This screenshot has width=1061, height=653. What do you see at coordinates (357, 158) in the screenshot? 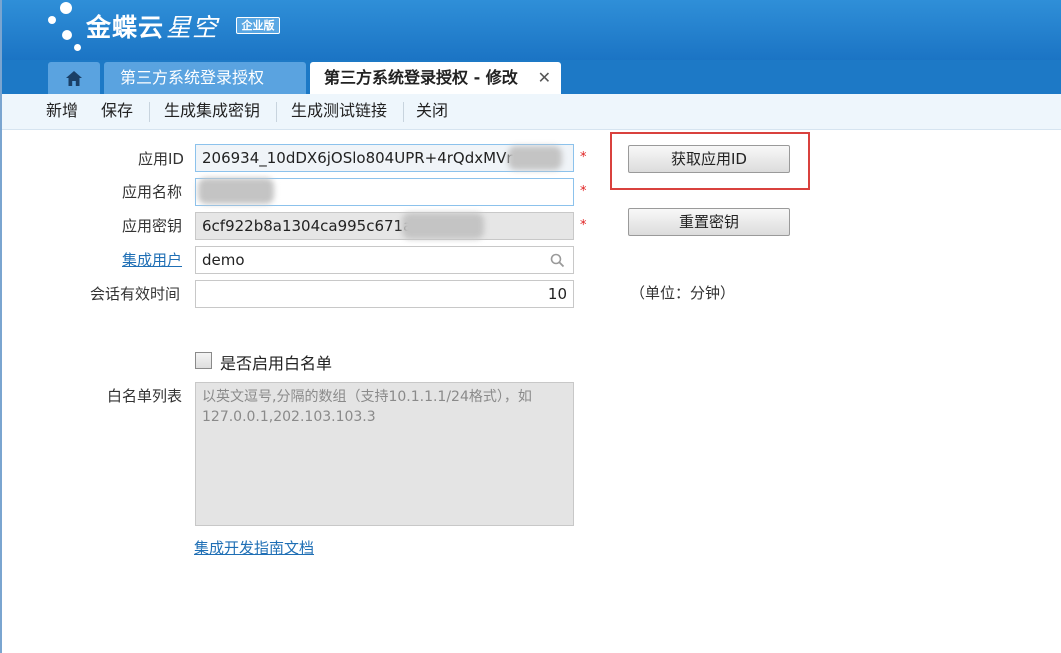
I see `app-id-value: 206934_10dDX6jOSlo804UPR+4rQdxMVr` at bounding box center [357, 158].